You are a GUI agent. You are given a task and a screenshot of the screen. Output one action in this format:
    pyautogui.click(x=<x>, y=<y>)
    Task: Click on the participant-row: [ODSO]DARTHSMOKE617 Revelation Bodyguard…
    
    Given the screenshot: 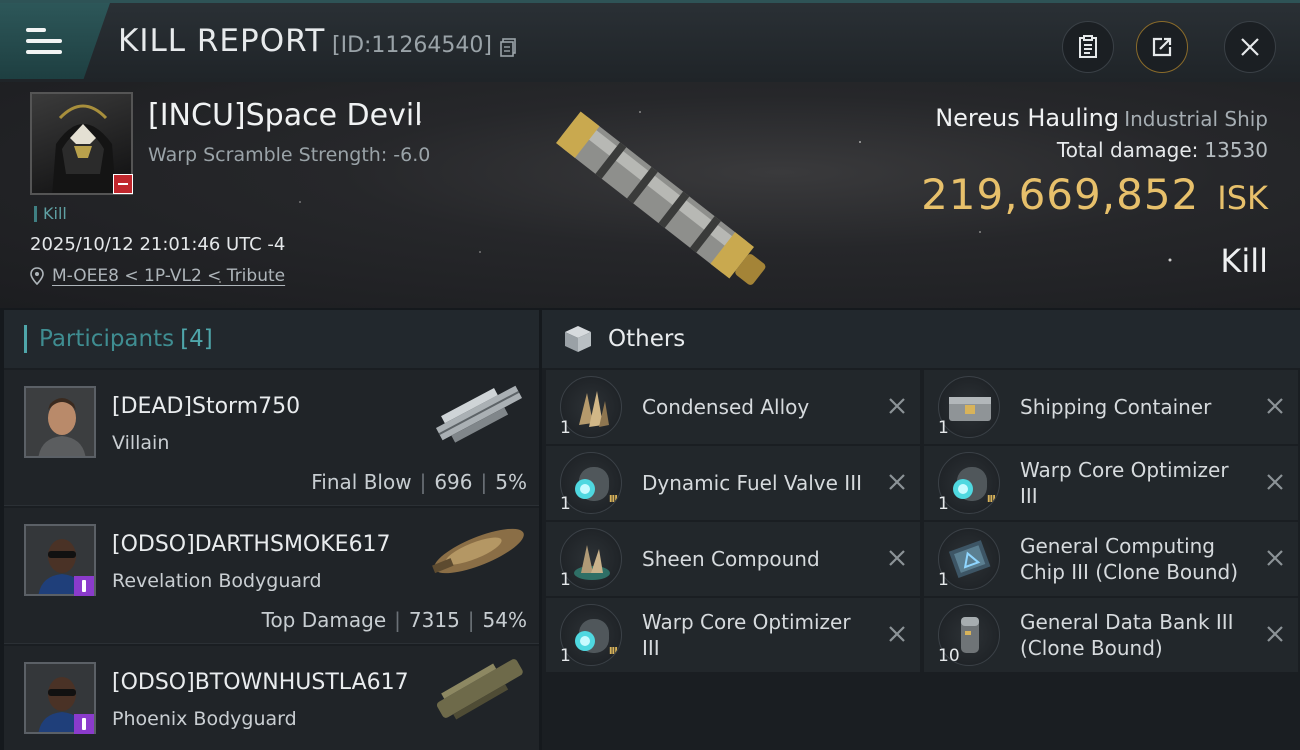 What is the action you would take?
    pyautogui.click(x=271, y=576)
    